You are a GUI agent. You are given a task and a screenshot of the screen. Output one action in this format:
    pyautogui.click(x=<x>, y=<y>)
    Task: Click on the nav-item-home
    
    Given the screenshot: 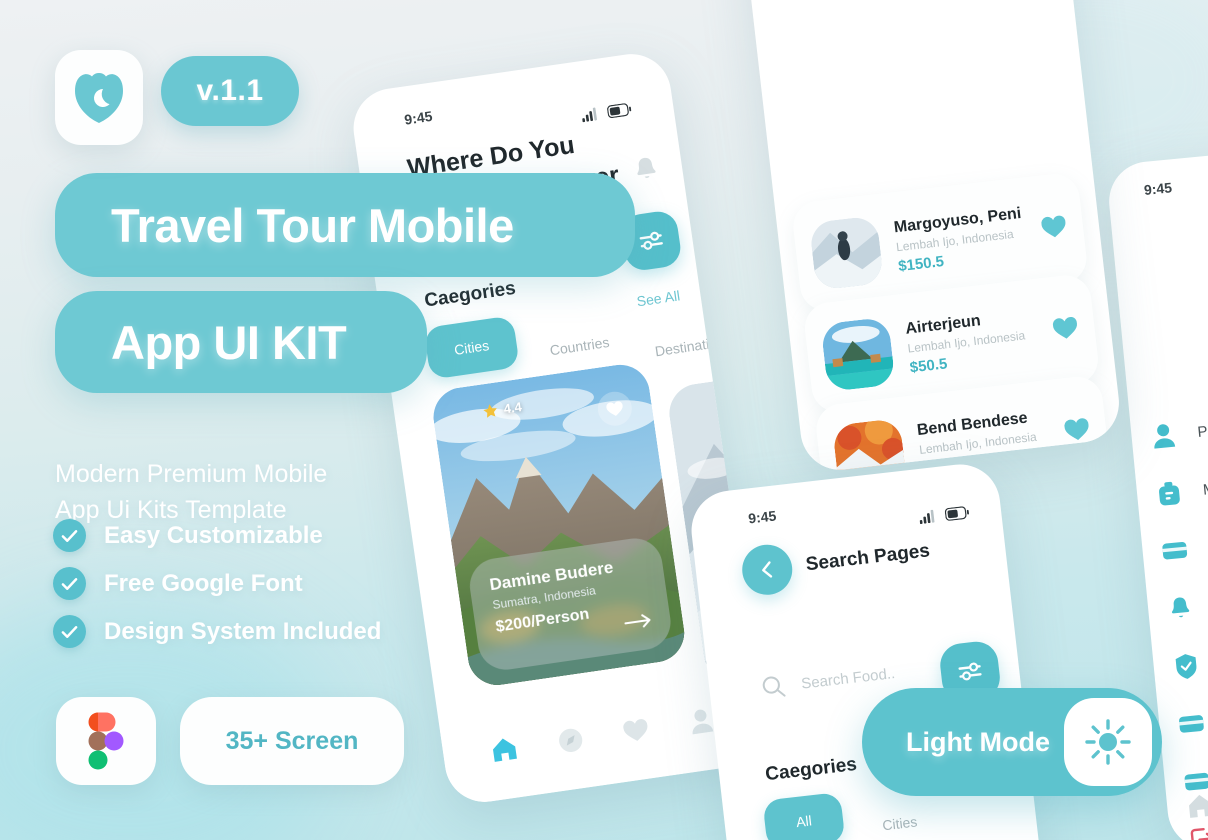 What is the action you would take?
    pyautogui.click(x=505, y=751)
    